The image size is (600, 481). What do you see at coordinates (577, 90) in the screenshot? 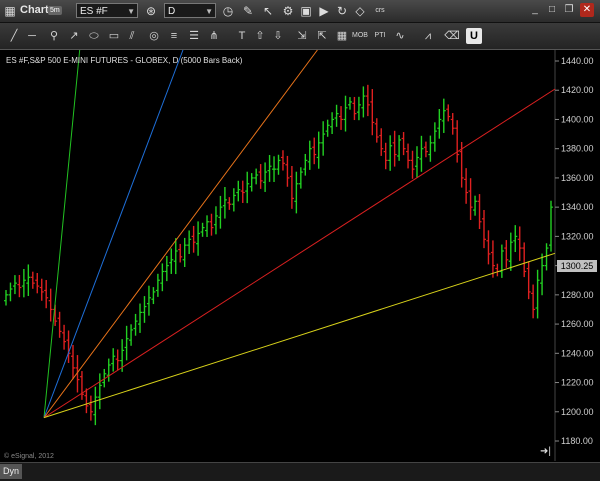
I see `y-tick-label: 1420.00` at bounding box center [577, 90].